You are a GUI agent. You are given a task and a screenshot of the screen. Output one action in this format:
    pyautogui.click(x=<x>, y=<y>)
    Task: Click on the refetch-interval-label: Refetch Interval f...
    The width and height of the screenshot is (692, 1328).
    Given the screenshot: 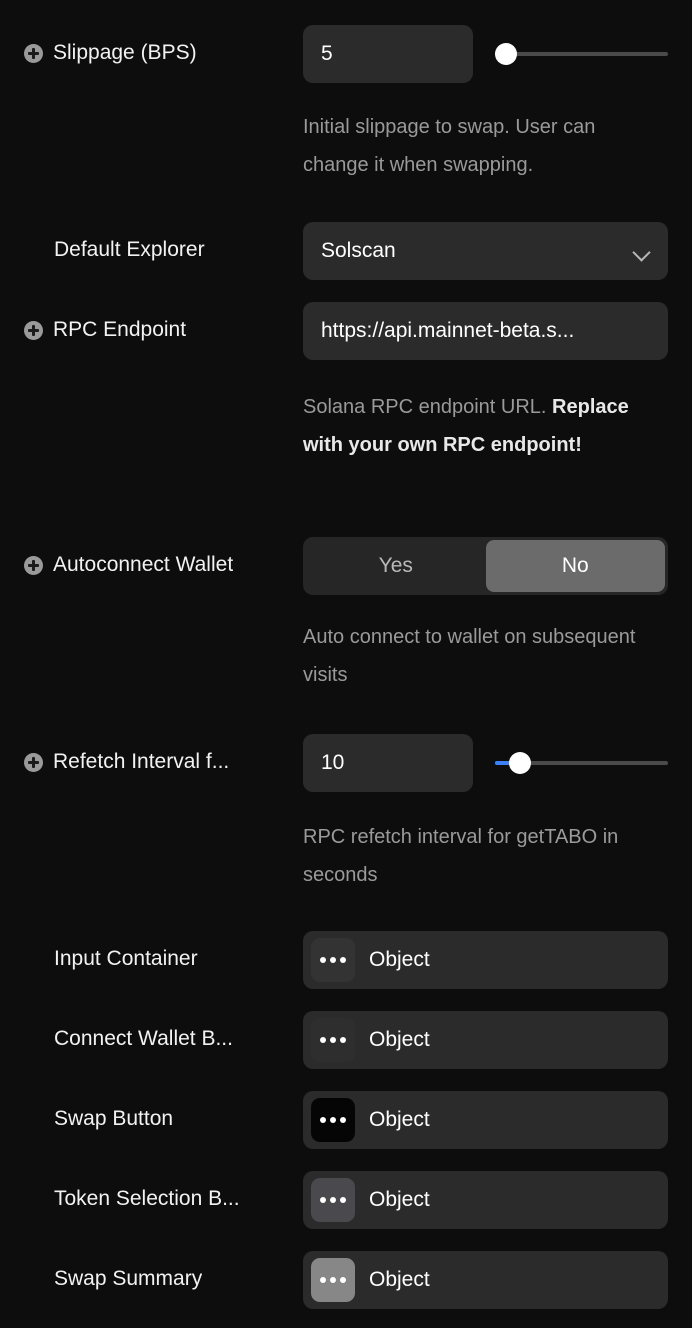 What is the action you would take?
    pyautogui.click(x=141, y=761)
    